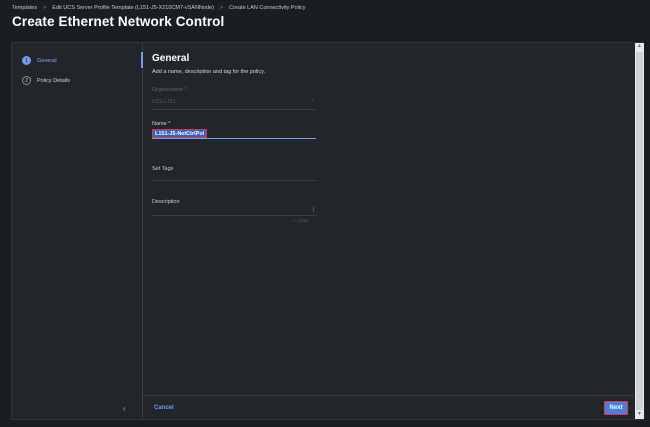 This screenshot has height=427, width=650. Describe the element at coordinates (639, 47) in the screenshot. I see `scroll-up-icon: ▲` at that location.